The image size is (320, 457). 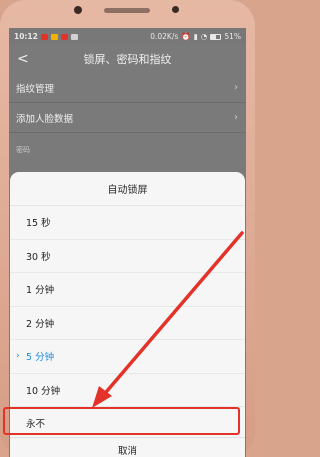 I want to click on option-label: 永不, so click(x=36, y=425).